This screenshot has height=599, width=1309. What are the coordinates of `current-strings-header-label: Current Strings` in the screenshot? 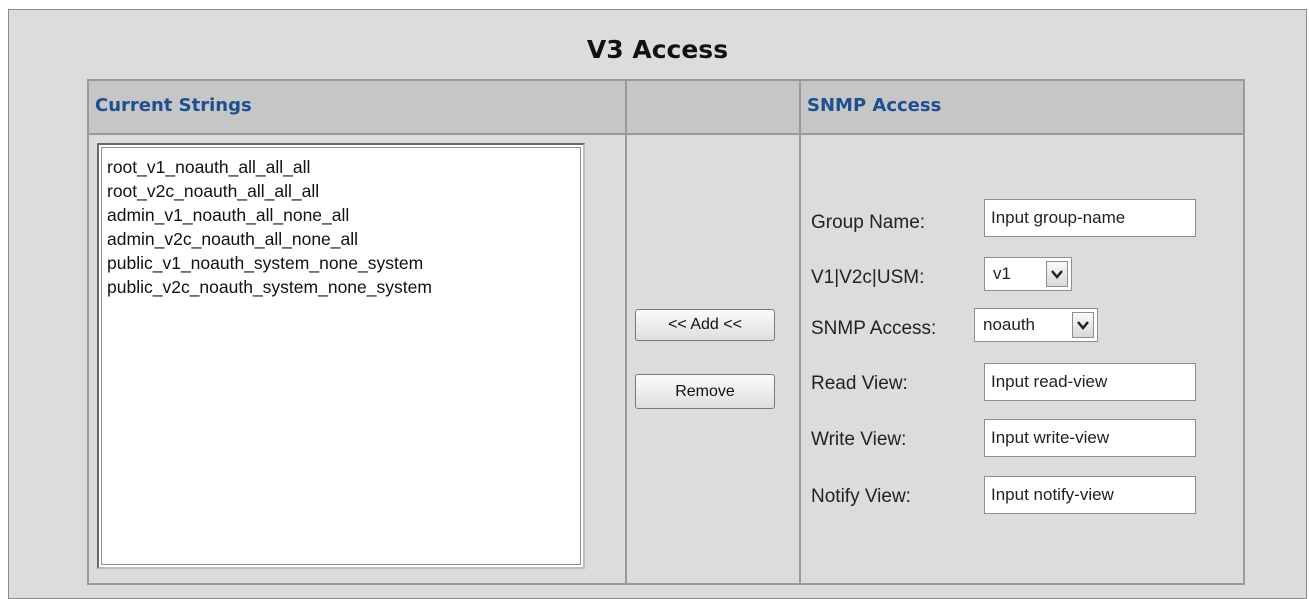 It's located at (173, 105).